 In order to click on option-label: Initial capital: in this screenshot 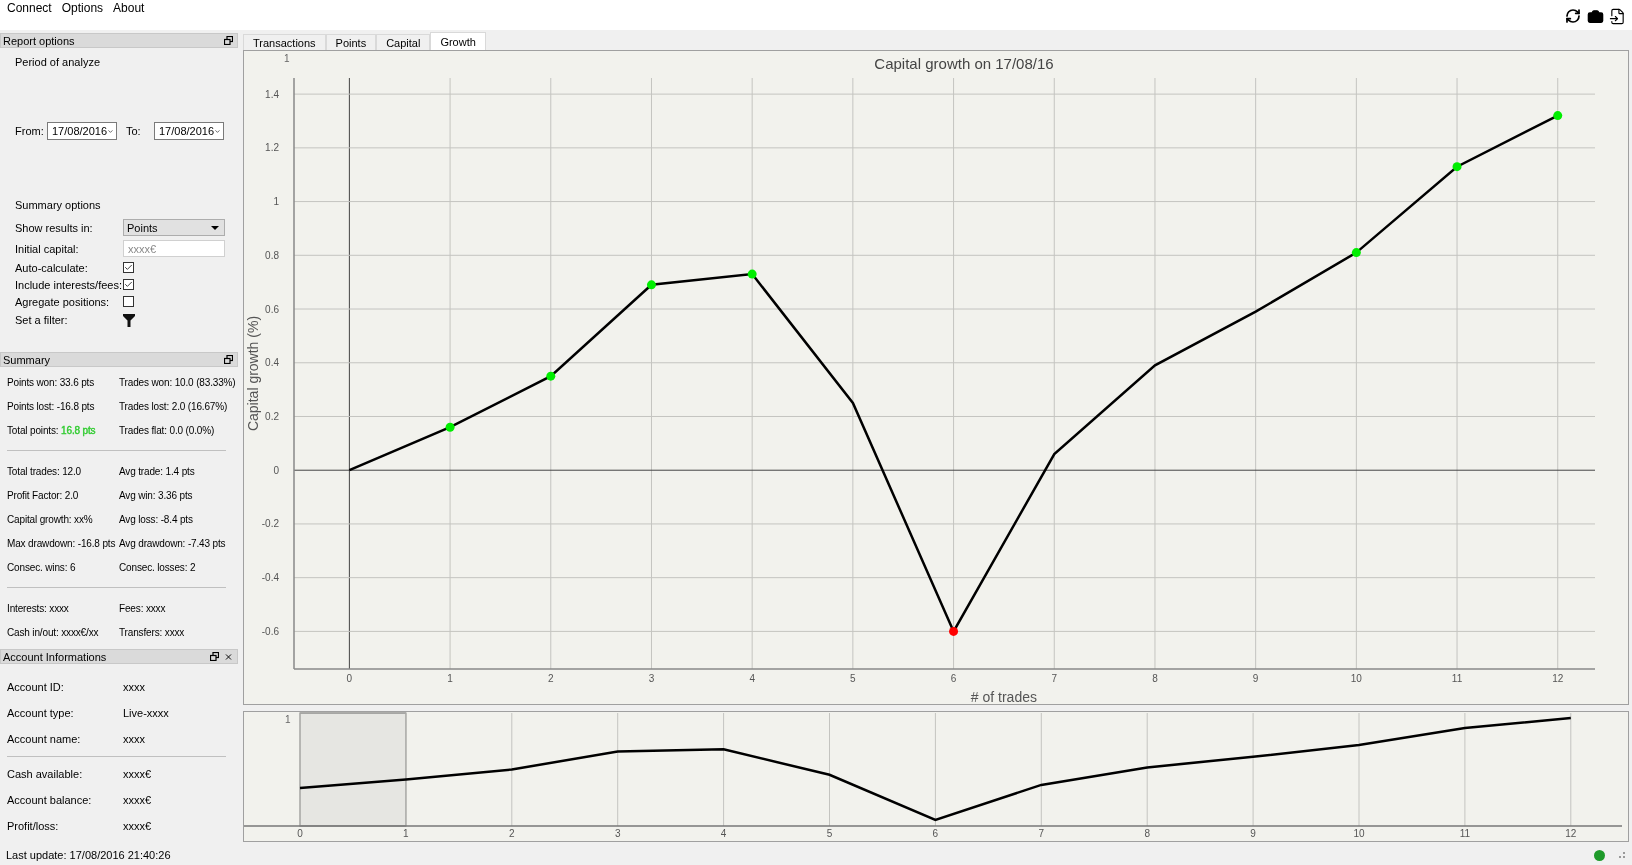, I will do `click(47, 248)`.